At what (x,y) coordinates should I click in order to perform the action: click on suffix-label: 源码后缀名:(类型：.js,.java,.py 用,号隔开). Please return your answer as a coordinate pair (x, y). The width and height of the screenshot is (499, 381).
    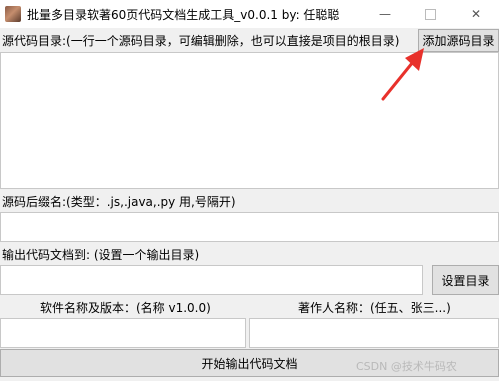
    Looking at the image, I should click on (119, 202).